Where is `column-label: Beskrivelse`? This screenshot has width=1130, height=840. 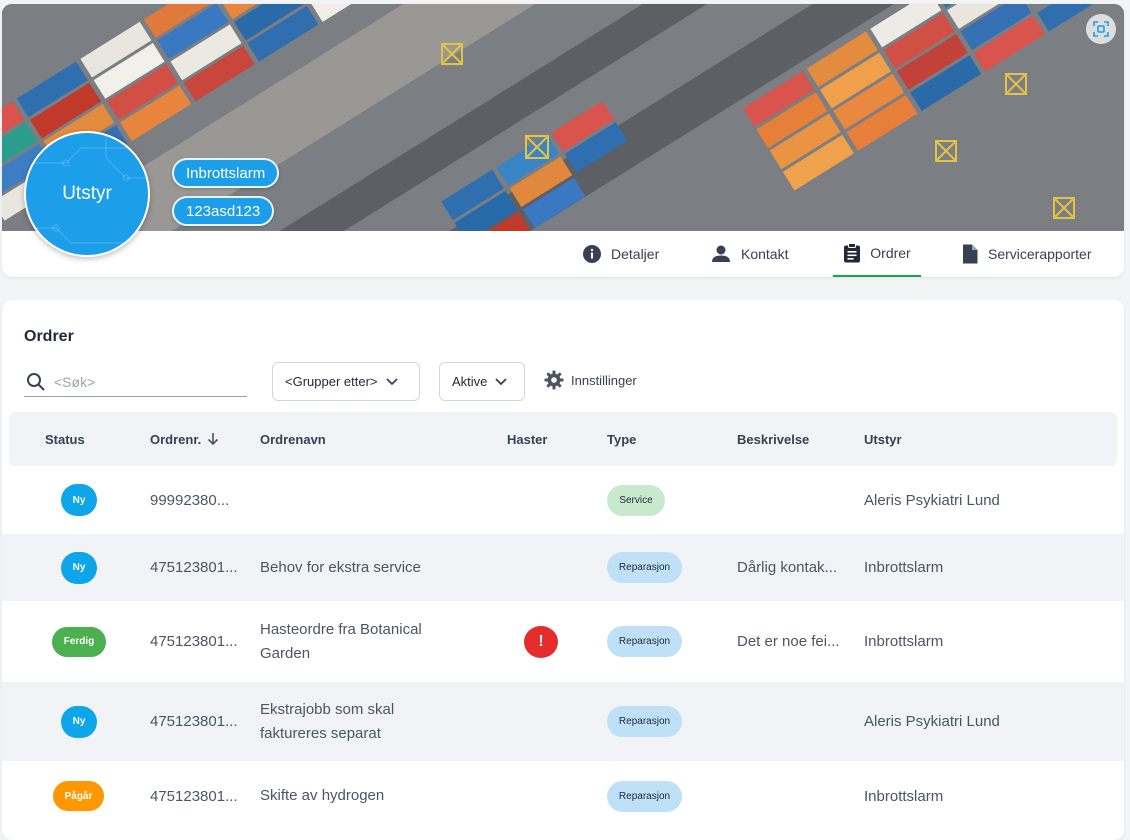 column-label: Beskrivelse is located at coordinates (773, 439).